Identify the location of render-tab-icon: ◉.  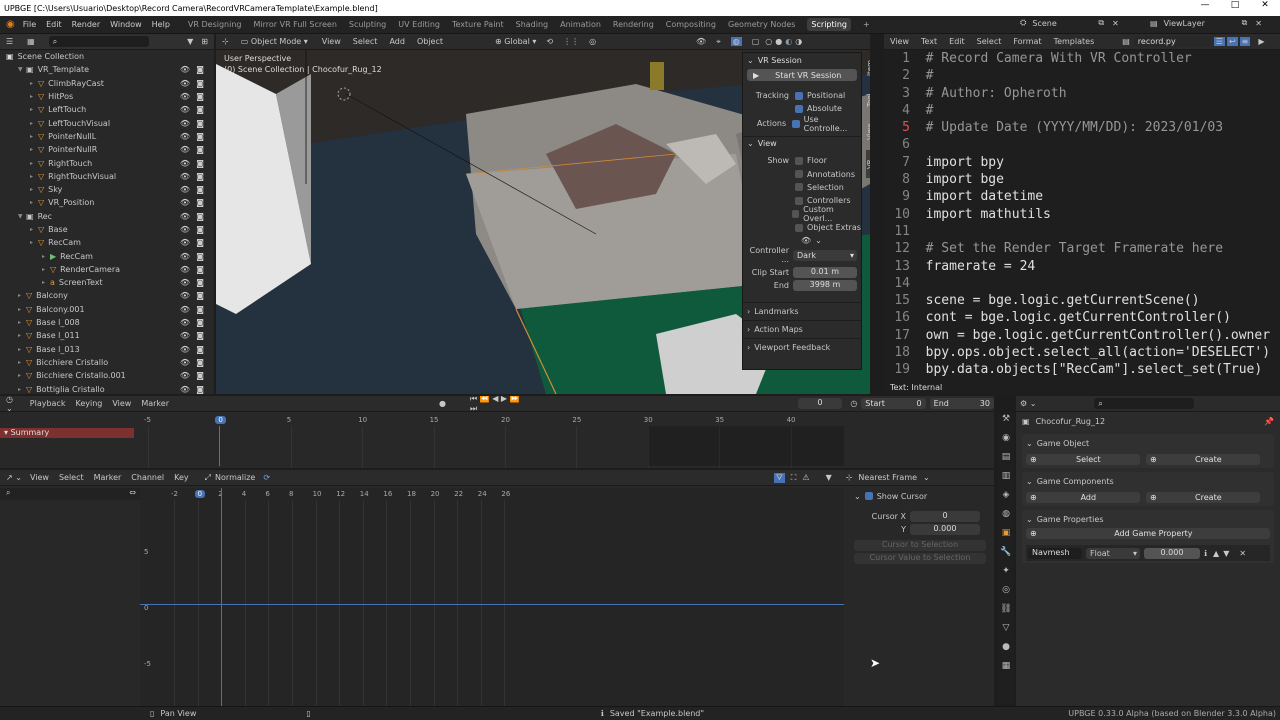
(1006, 442).